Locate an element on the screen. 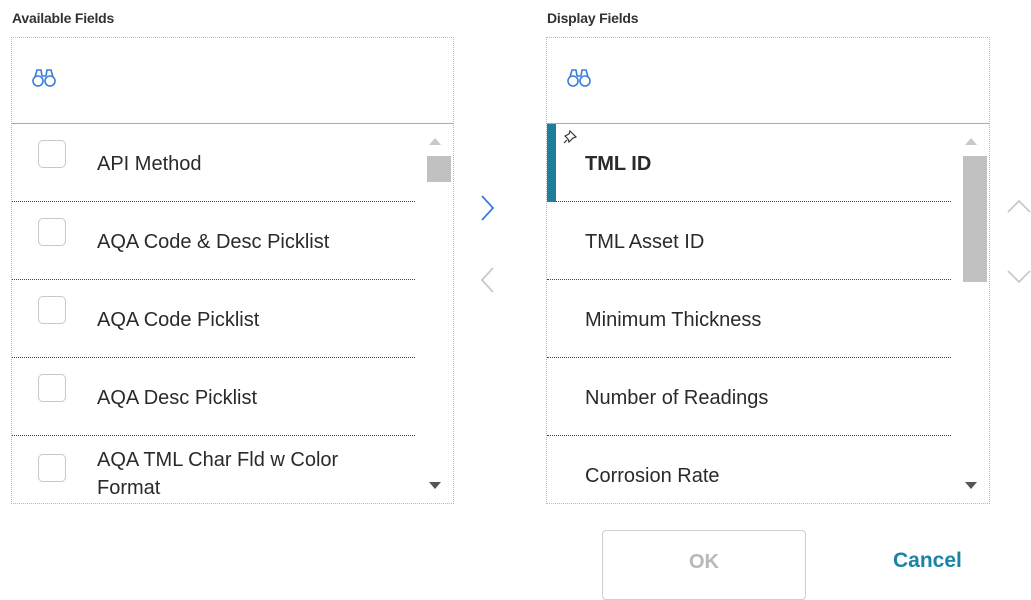 The height and width of the screenshot is (600, 1031). list-item-selected: TML ID is located at coordinates (749, 163).